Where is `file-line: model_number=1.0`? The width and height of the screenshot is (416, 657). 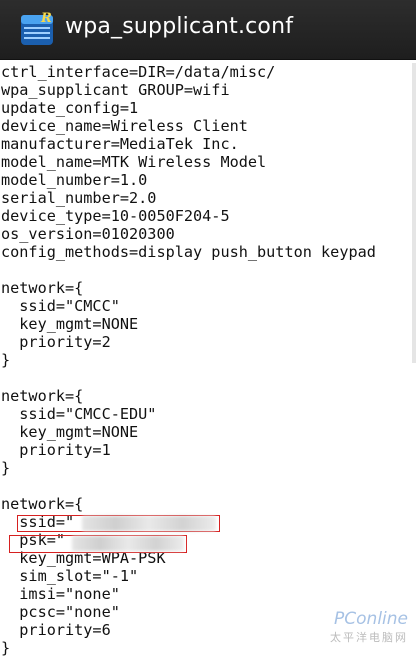 file-line: model_number=1.0 is located at coordinates (74, 180).